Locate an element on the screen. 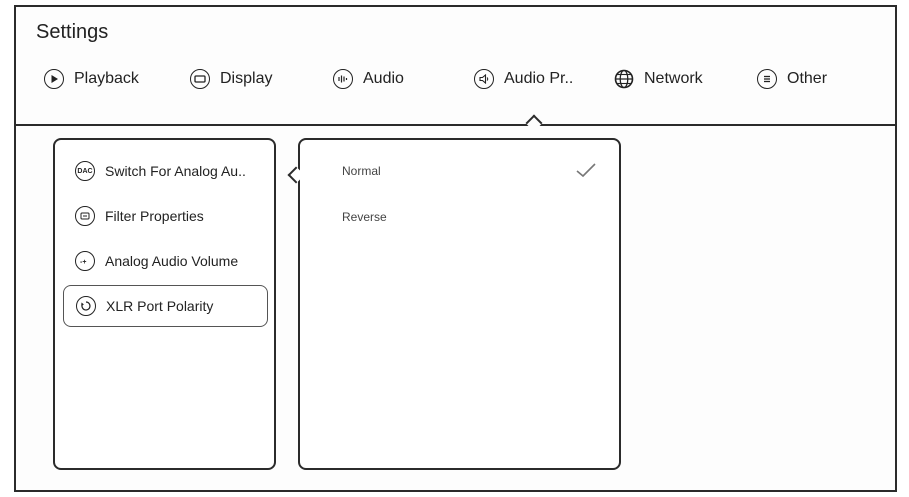 Image resolution: width=909 pixels, height=497 pixels. option-normal: Normal is located at coordinates (361, 171).